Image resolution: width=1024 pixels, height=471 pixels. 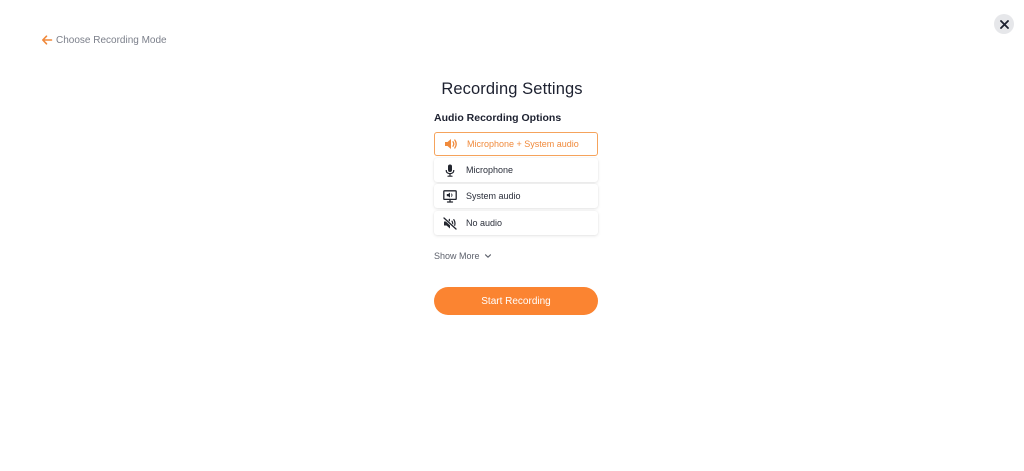 I want to click on audio-option-system: System audio, so click(x=516, y=196).